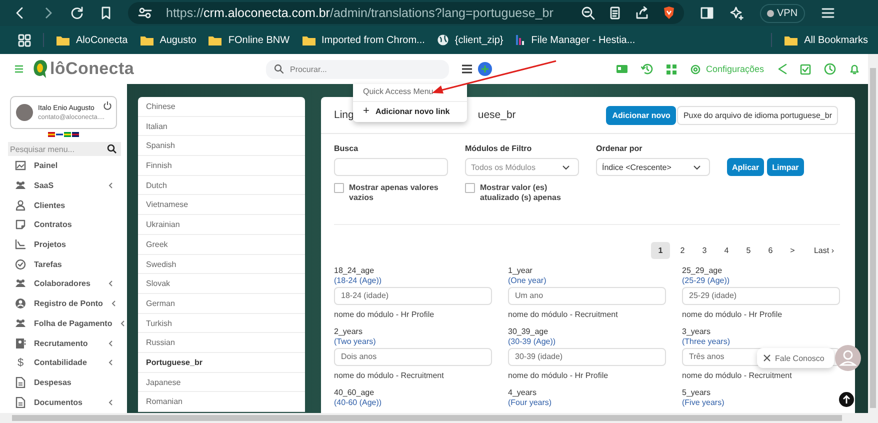 Image resolution: width=878 pixels, height=423 pixels. Describe the element at coordinates (221, 186) in the screenshot. I see `language-item: Dutch` at that location.